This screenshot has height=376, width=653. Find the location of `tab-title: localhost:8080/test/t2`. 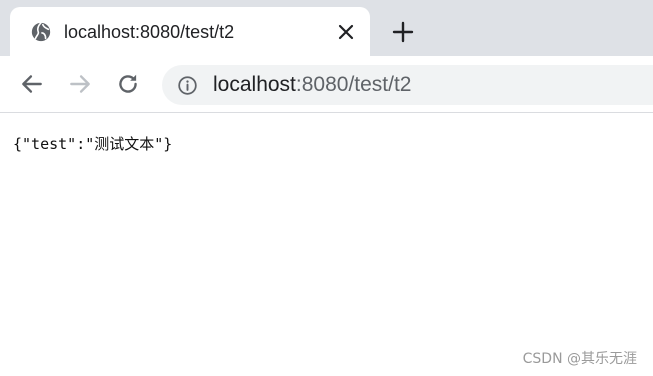

tab-title: localhost:8080/test/t2 is located at coordinates (149, 32).